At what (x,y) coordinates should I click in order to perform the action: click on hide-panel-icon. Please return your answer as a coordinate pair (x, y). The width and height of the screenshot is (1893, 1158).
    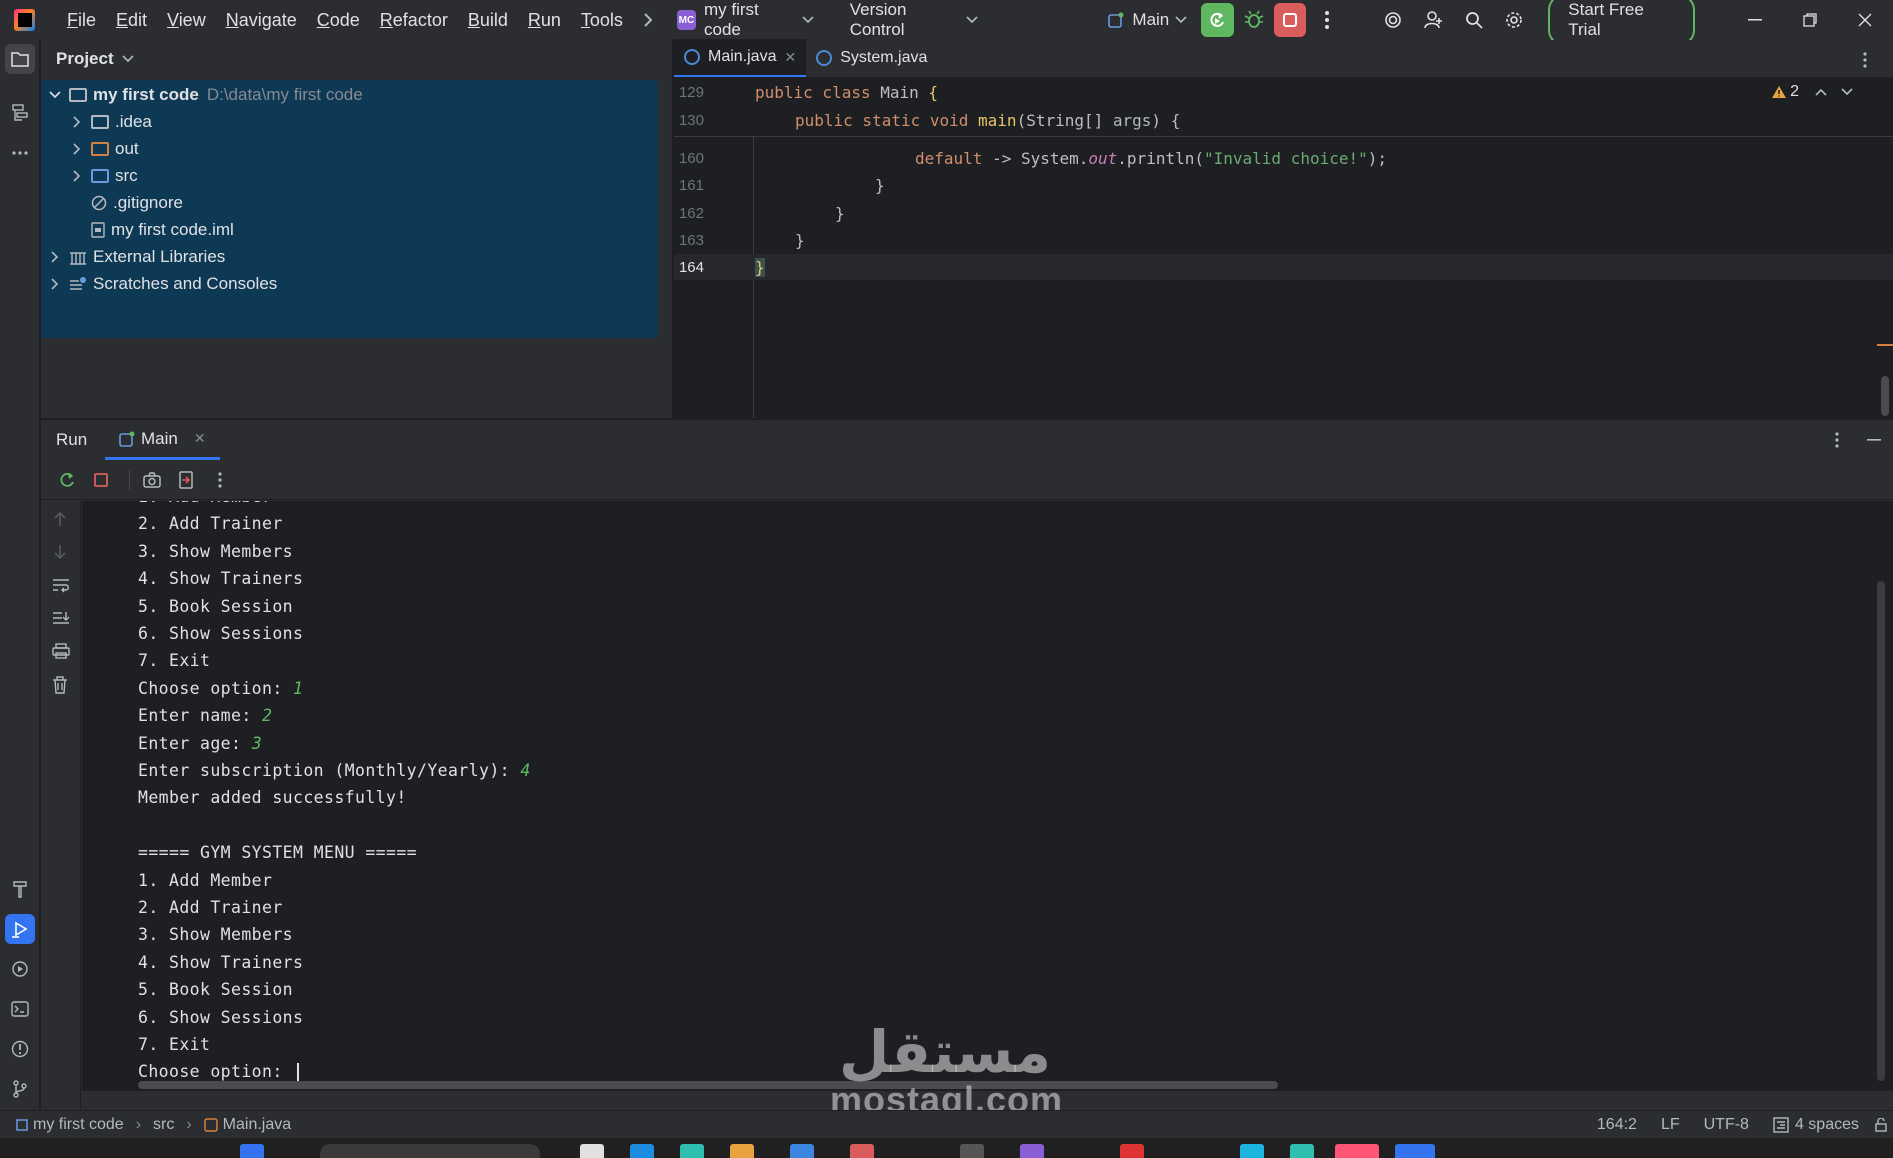
    Looking at the image, I should click on (1874, 440).